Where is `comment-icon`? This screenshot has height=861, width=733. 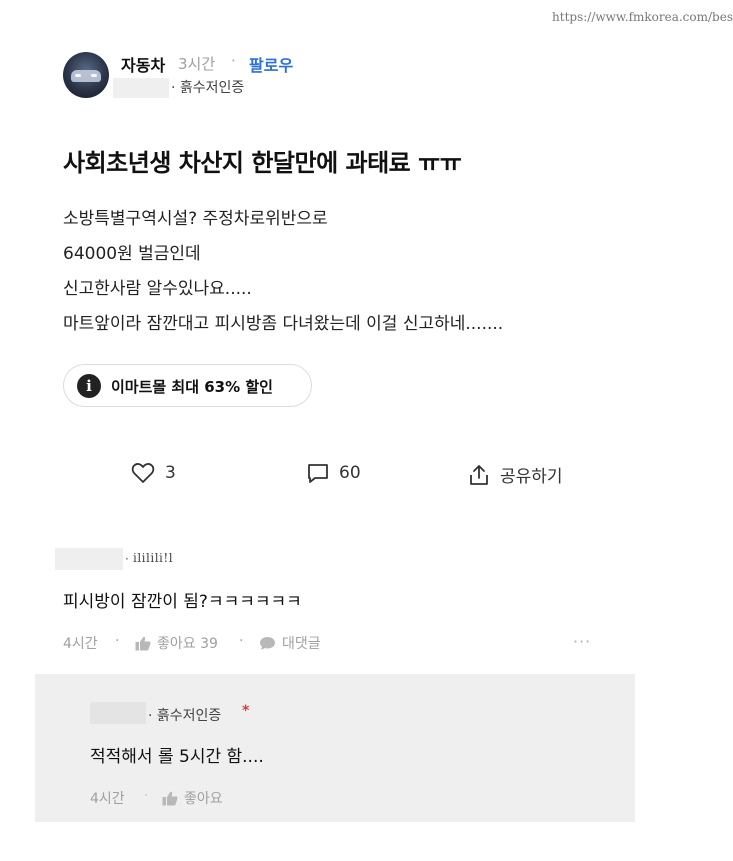 comment-icon is located at coordinates (318, 473).